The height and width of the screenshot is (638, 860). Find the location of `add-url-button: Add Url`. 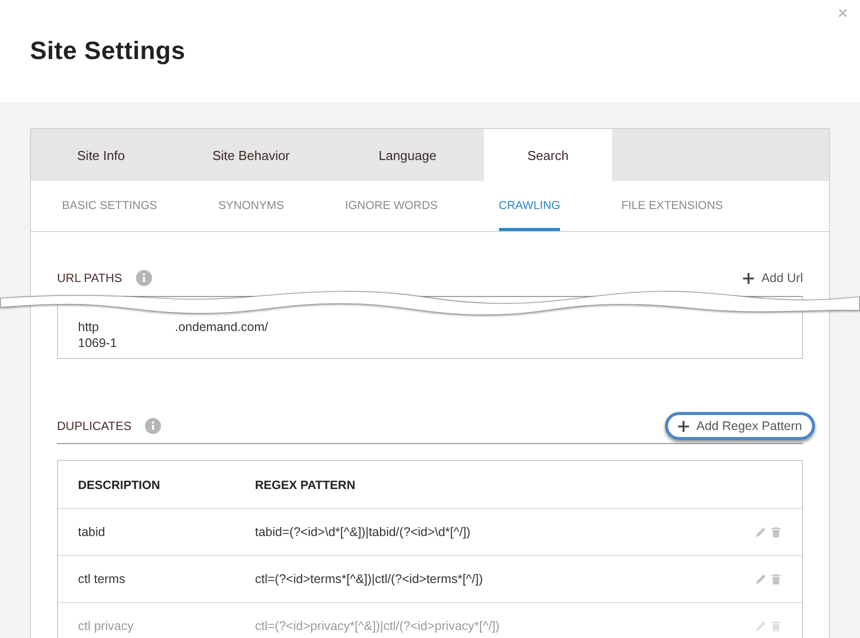

add-url-button: Add Url is located at coordinates (773, 278).